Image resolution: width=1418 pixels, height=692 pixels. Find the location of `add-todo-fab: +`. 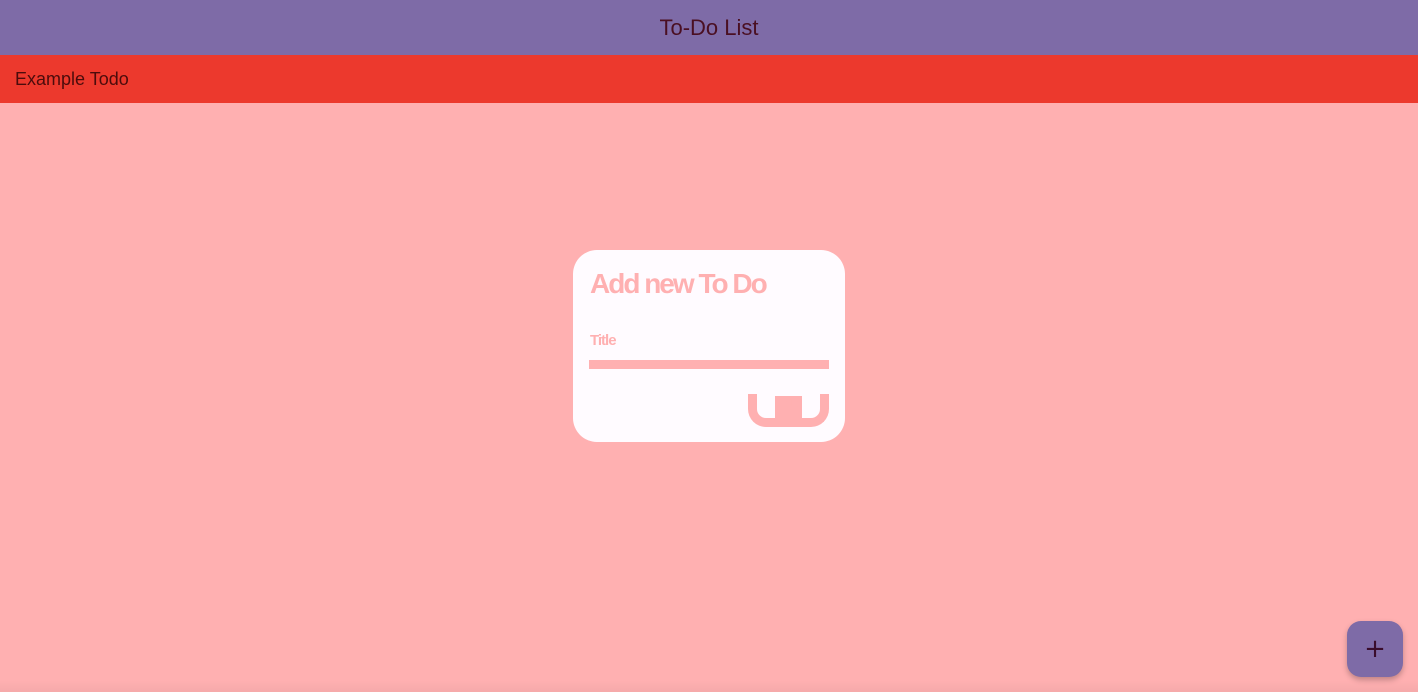

add-todo-fab: + is located at coordinates (1375, 649).